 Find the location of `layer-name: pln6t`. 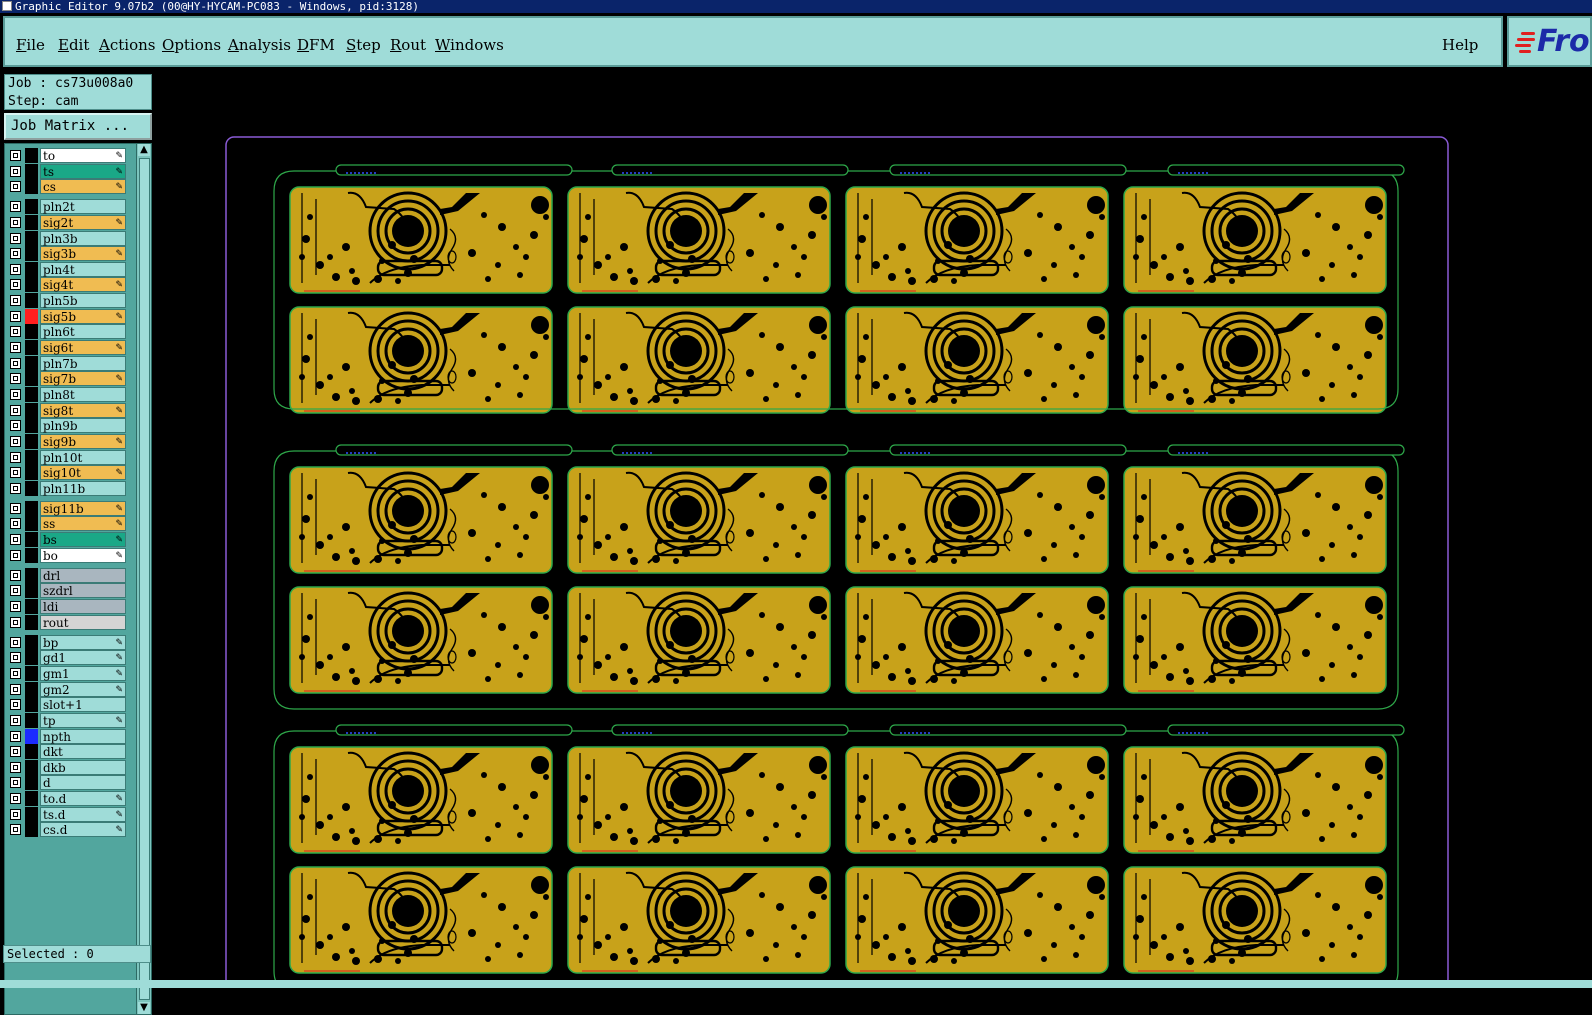

layer-name: pln6t is located at coordinates (83, 332).